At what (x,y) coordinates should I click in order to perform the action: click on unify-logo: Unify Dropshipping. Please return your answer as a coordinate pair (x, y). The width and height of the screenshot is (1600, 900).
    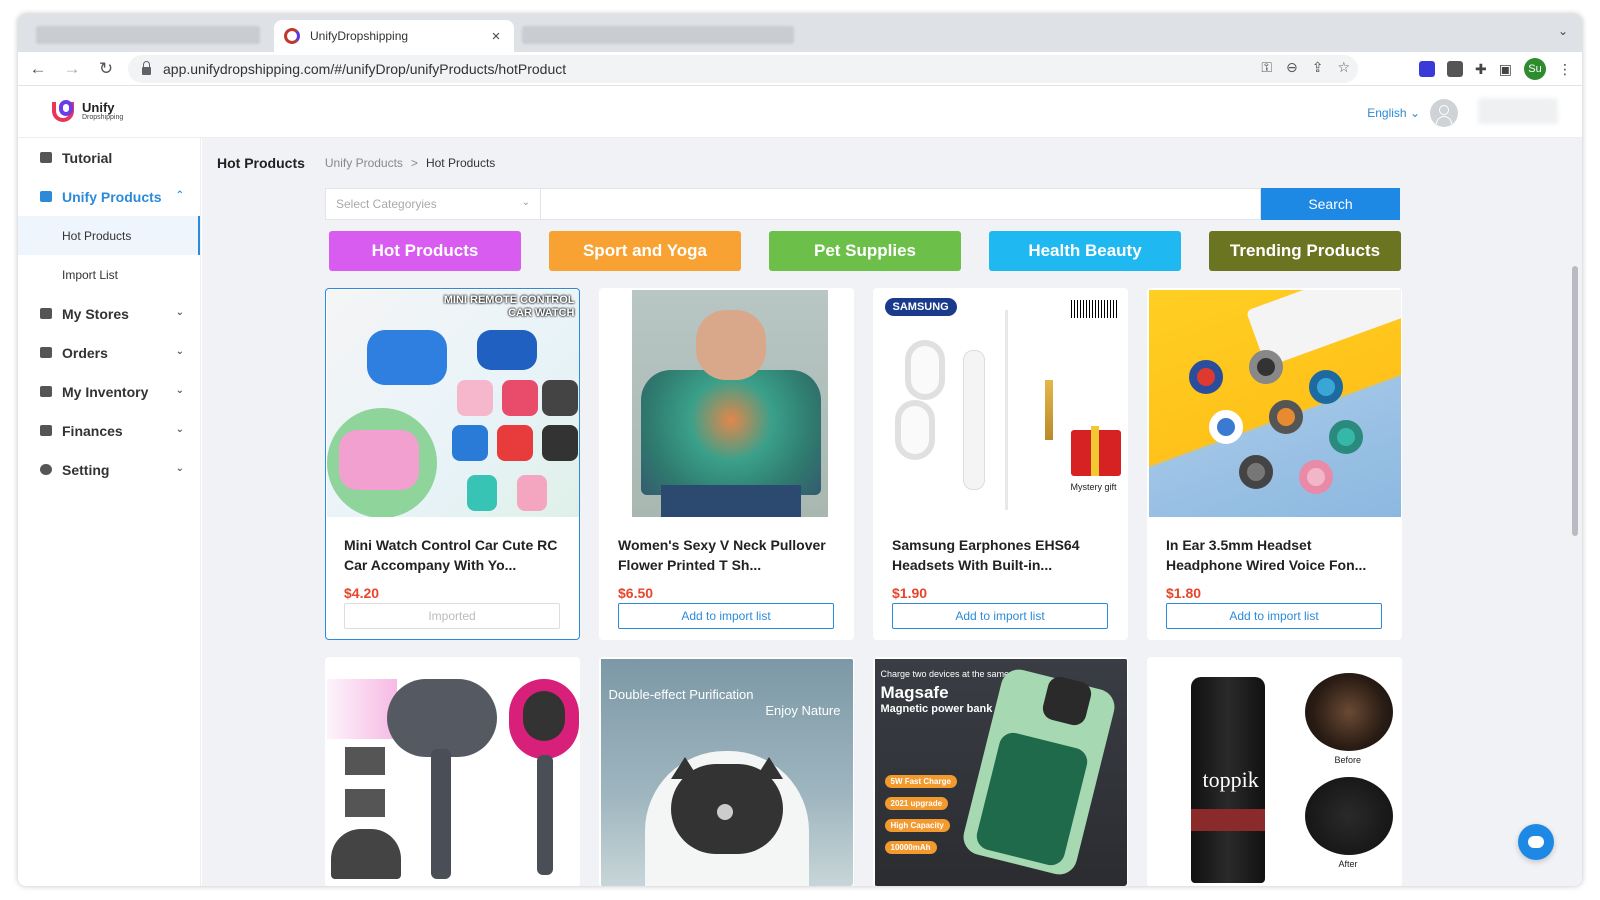
    Looking at the image, I should click on (86, 111).